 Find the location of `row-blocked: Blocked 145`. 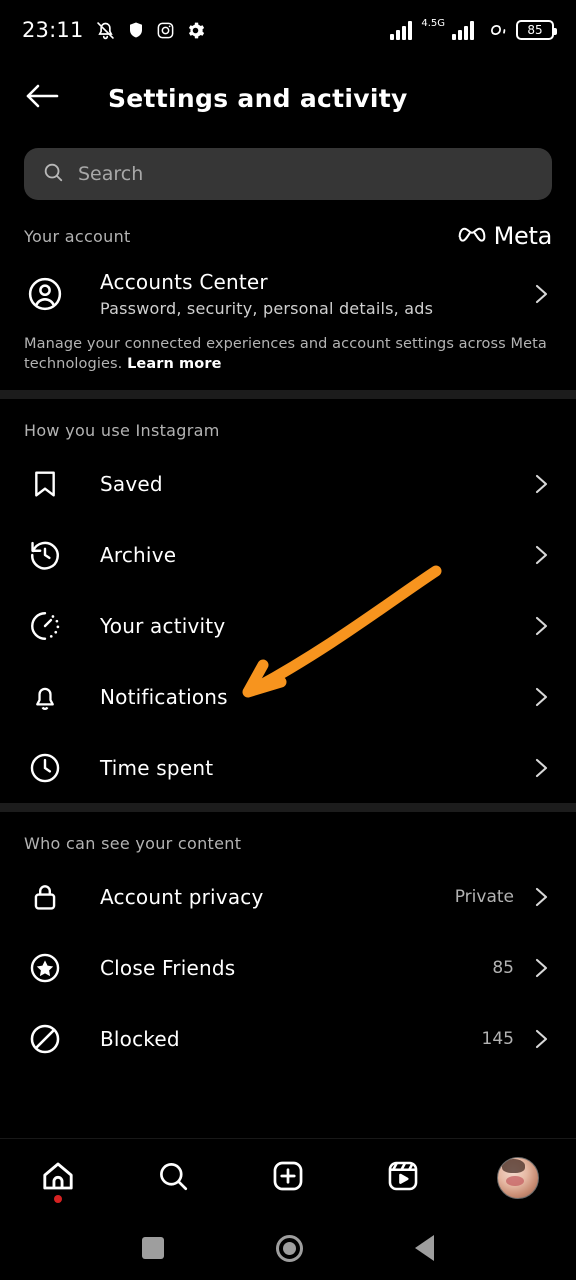

row-blocked: Blocked 145 is located at coordinates (288, 1038).